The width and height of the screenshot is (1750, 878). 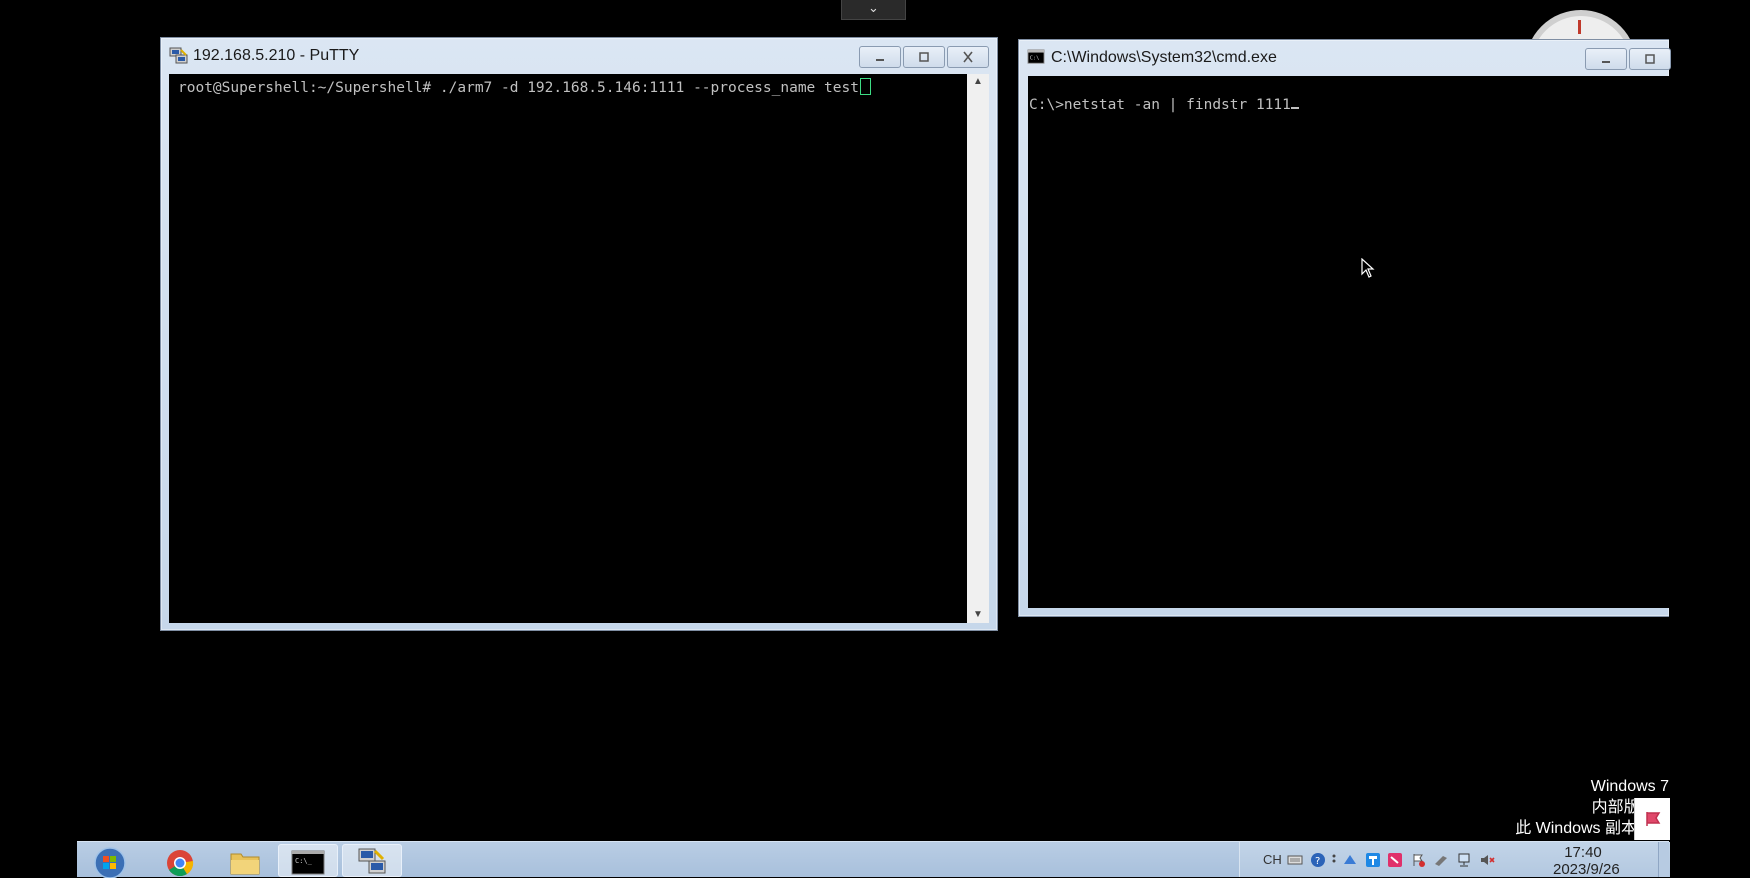 What do you see at coordinates (1487, 860) in the screenshot?
I see `volume-muted-icon` at bounding box center [1487, 860].